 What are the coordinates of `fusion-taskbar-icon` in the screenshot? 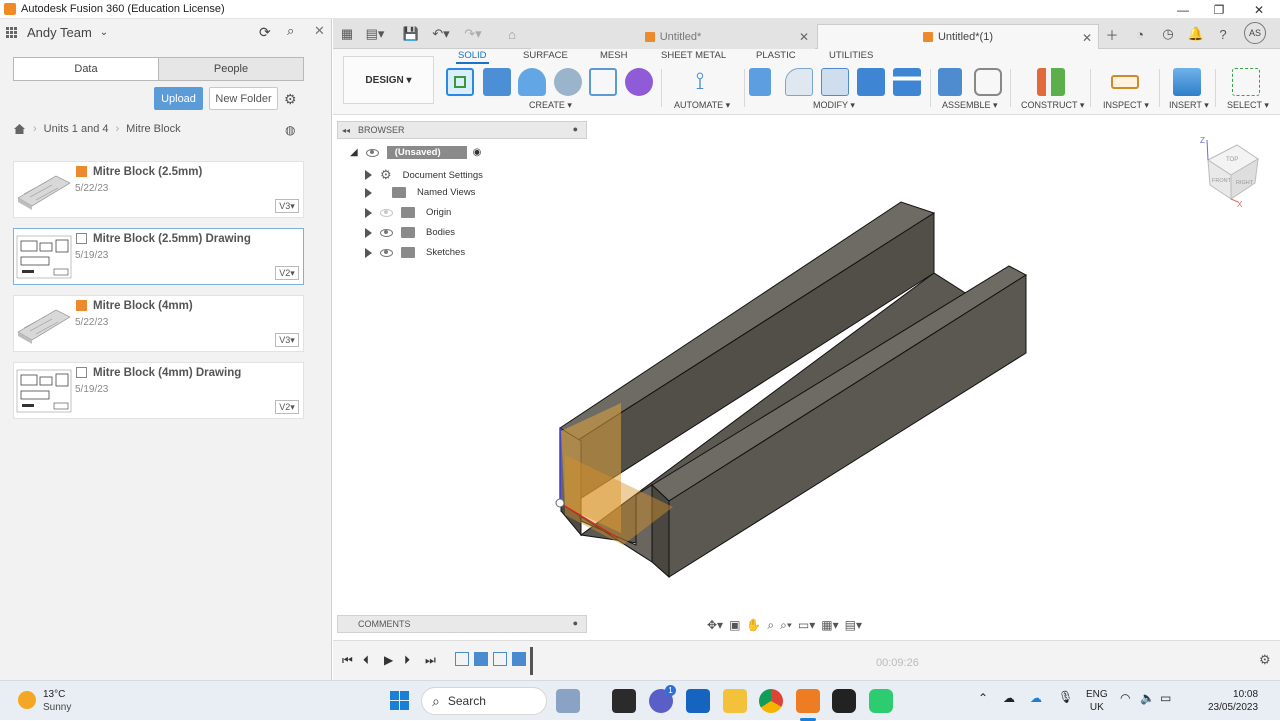 It's located at (808, 701).